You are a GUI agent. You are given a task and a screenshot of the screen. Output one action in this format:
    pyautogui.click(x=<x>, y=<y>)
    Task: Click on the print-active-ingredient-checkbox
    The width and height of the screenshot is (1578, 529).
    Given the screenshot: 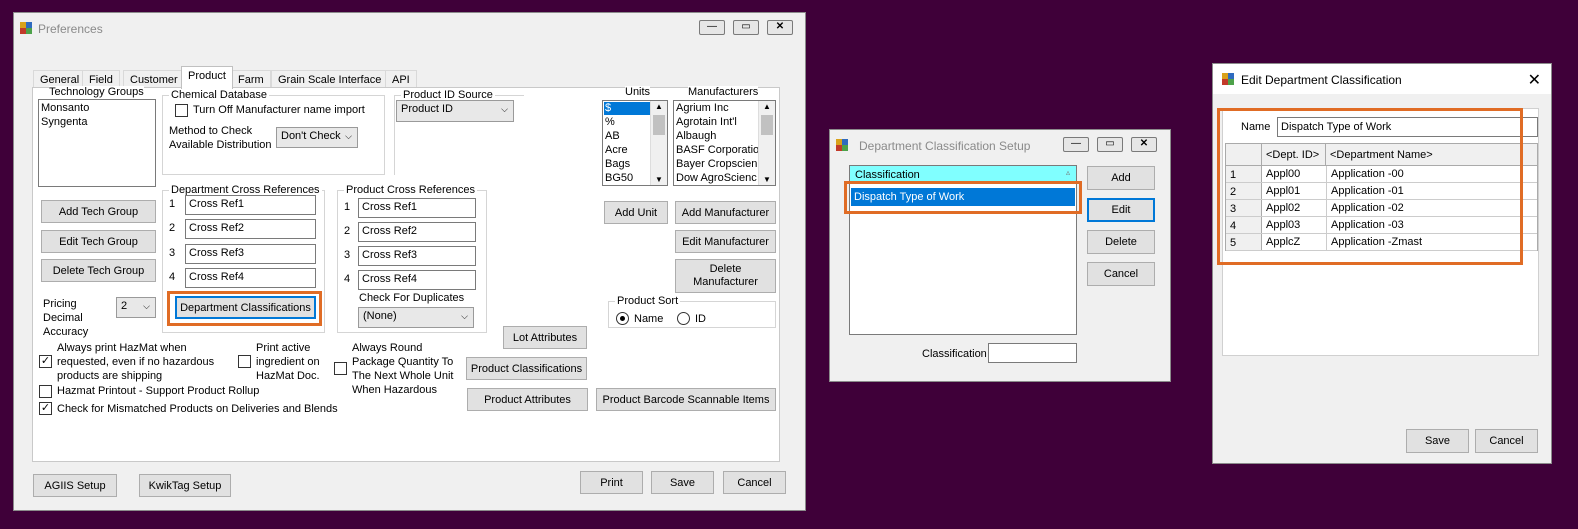 What is the action you would take?
    pyautogui.click(x=244, y=361)
    